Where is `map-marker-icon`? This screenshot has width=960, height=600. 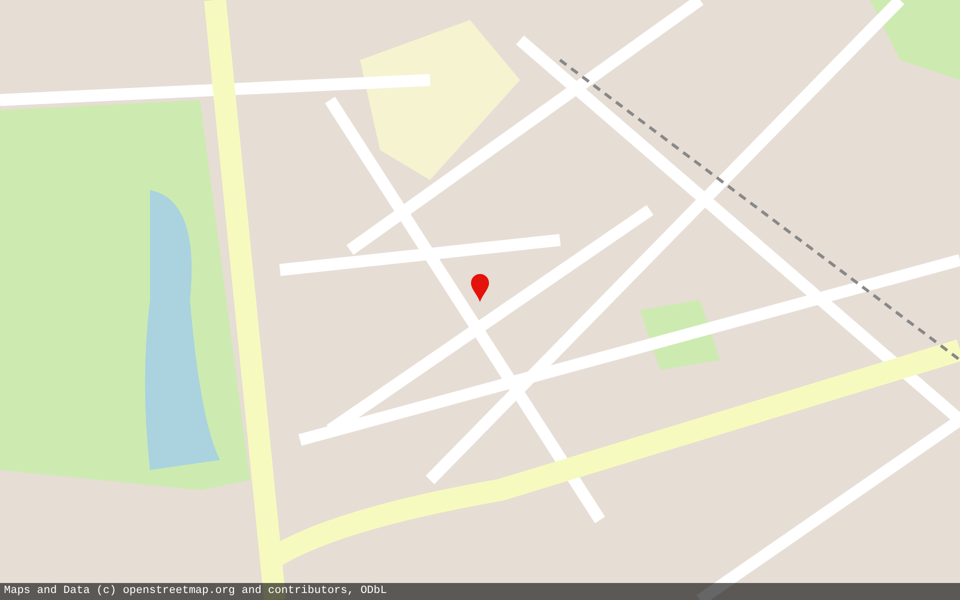
map-marker-icon is located at coordinates (480, 288).